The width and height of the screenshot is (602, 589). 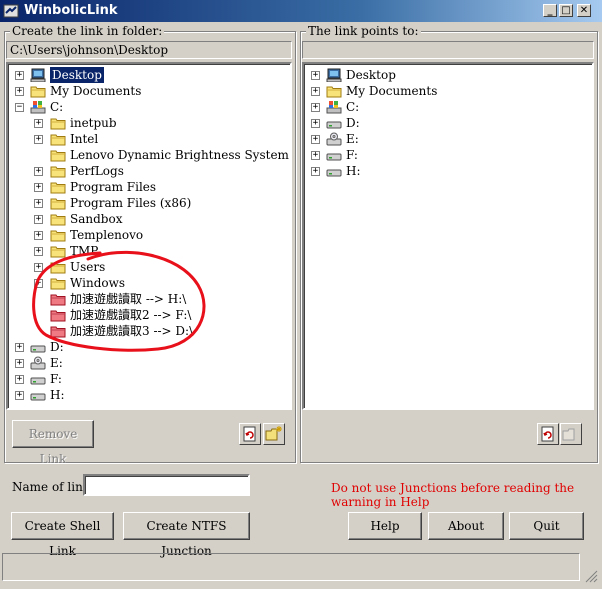 What do you see at coordinates (62, 535) in the screenshot?
I see `create-shell-link-button: Create Shell Link` at bounding box center [62, 535].